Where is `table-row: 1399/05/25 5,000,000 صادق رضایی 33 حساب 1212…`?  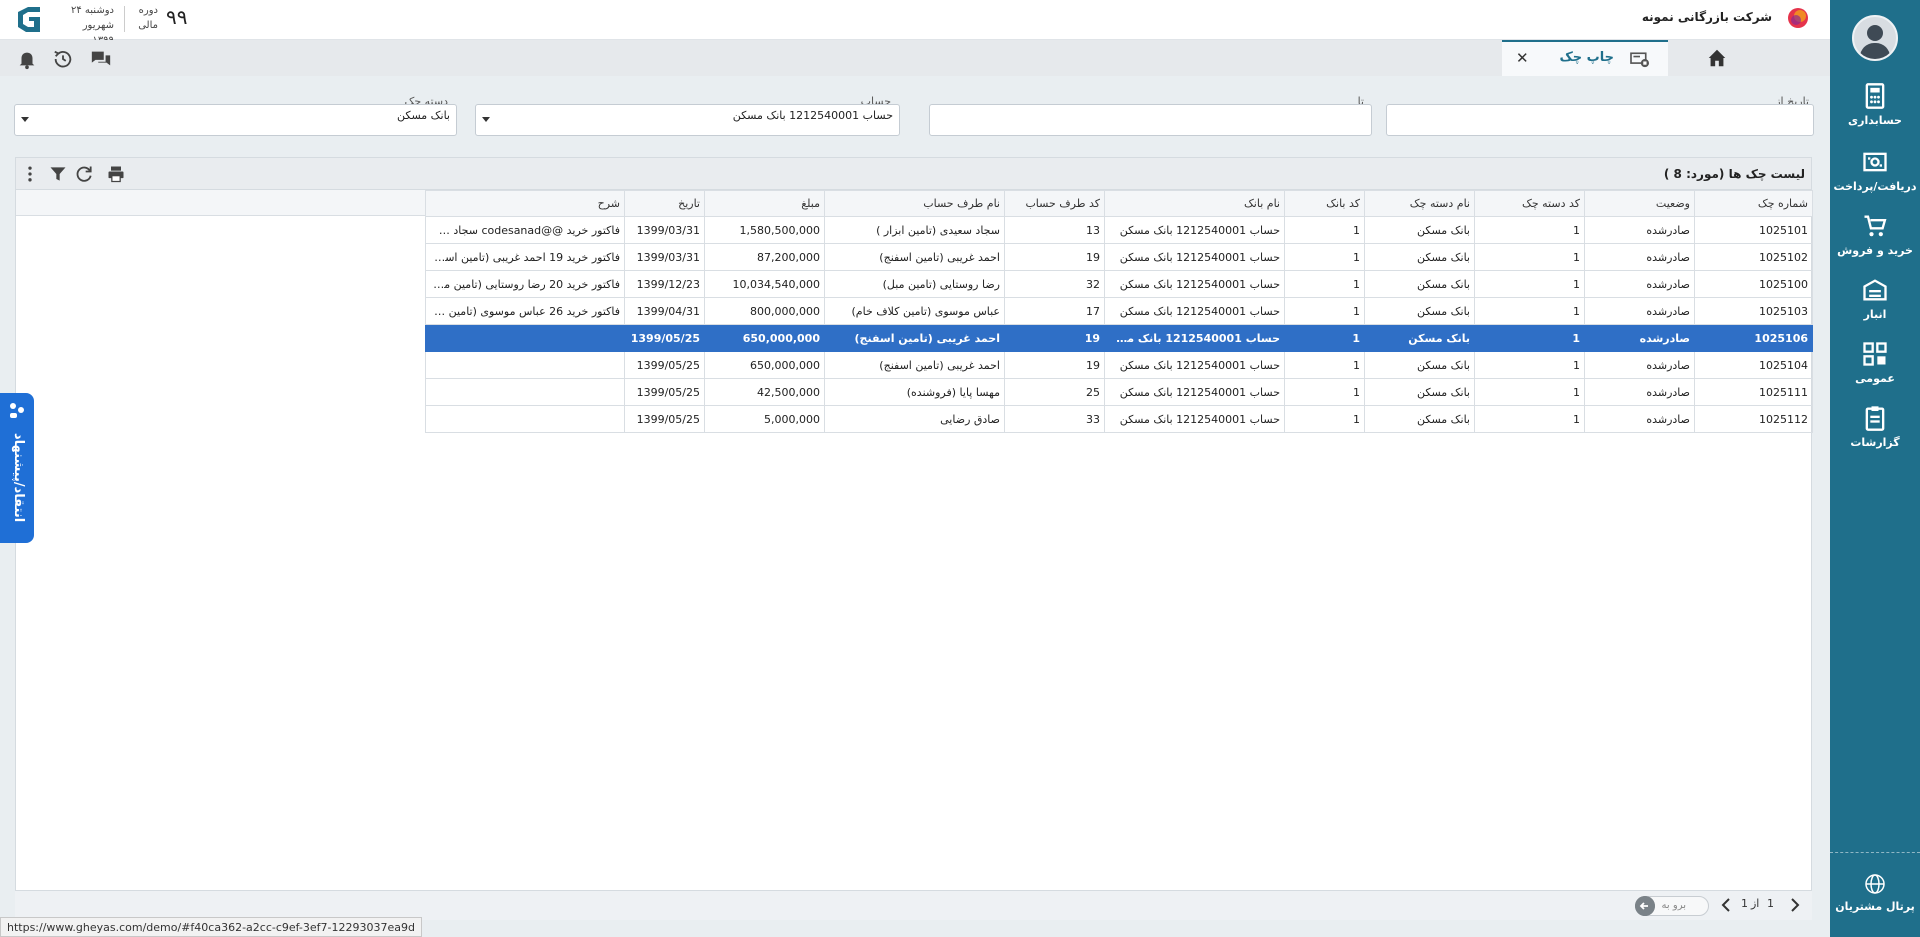 table-row: 1399/05/25 5,000,000 صادق رضایی 33 حساب 1212… is located at coordinates (1119, 419).